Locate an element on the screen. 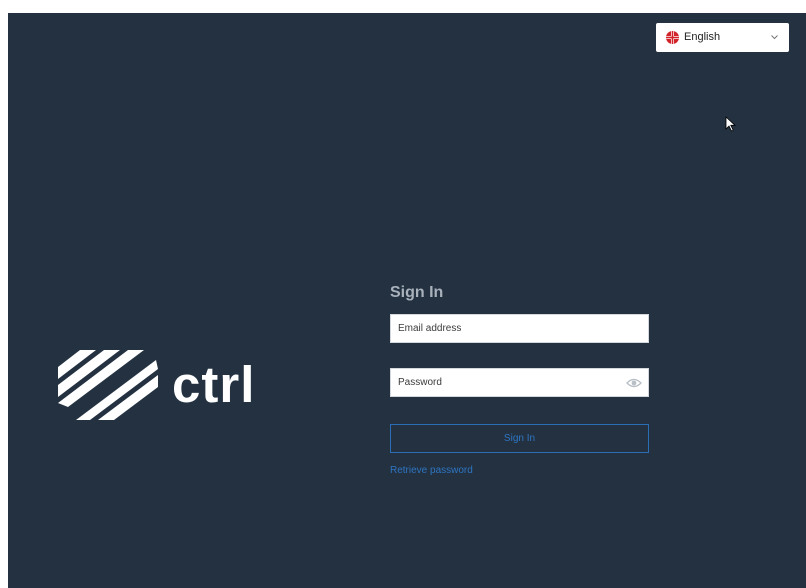 The image size is (806, 588). email-field is located at coordinates (519, 328).